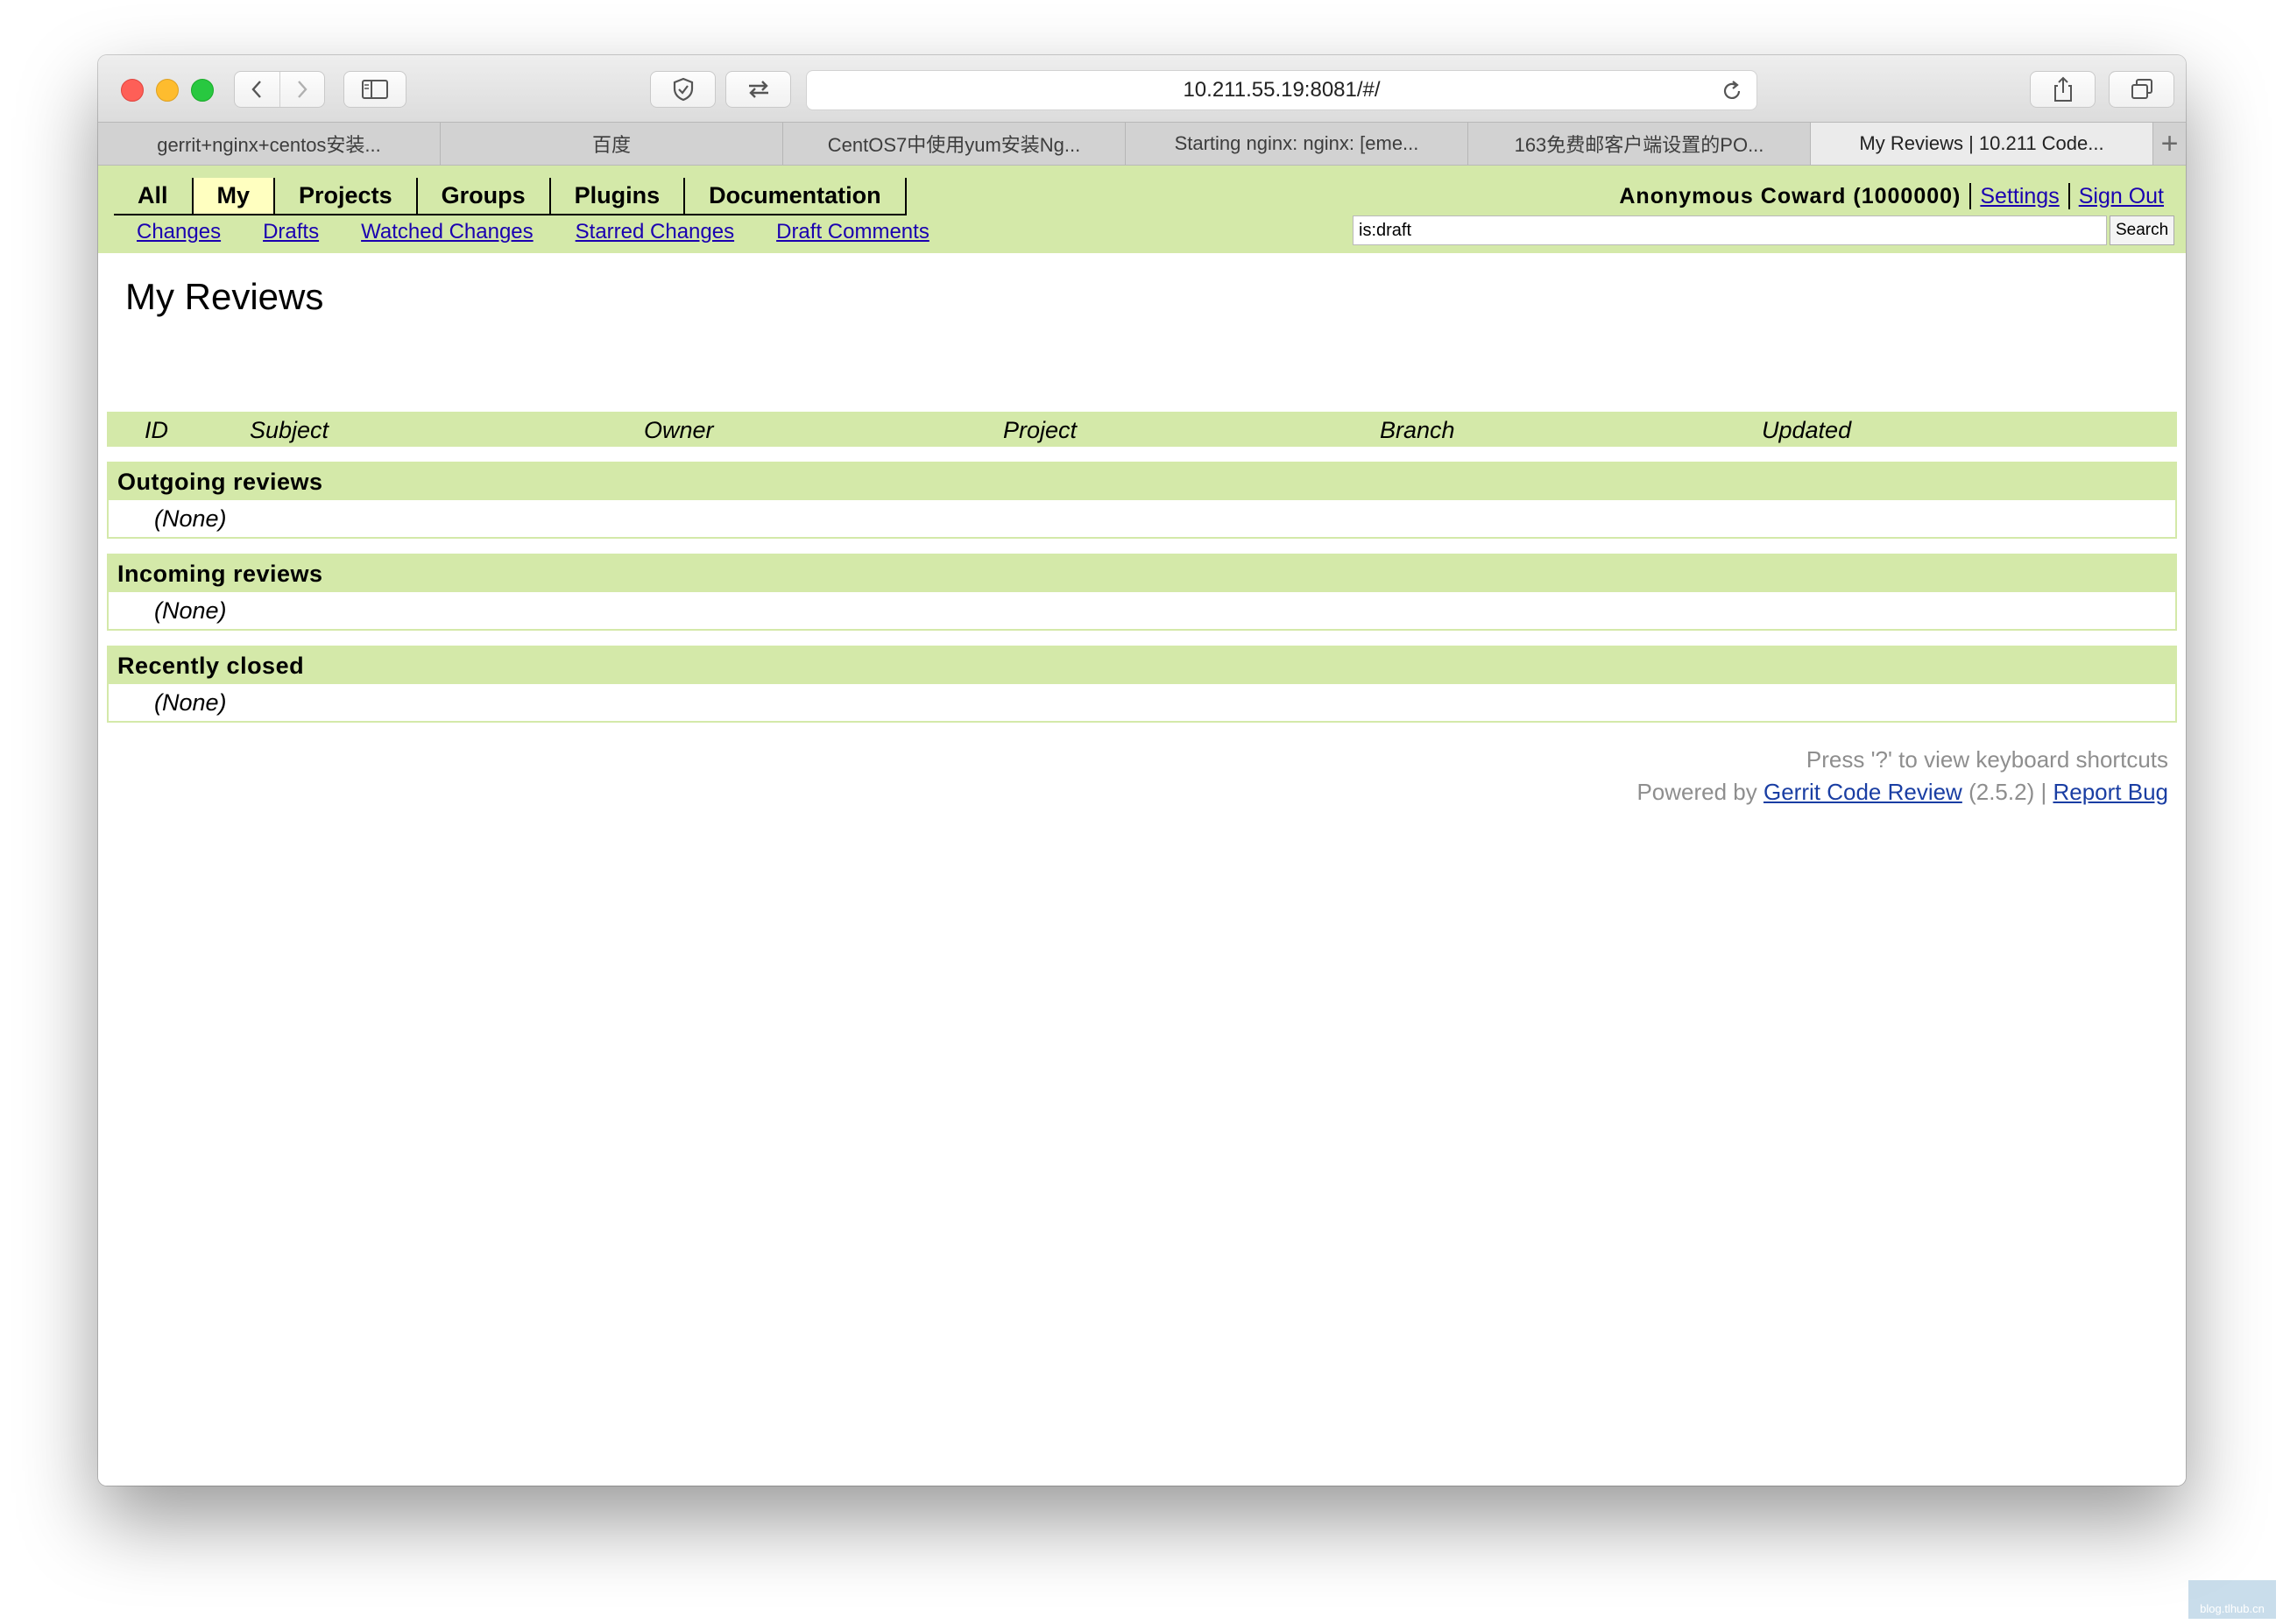 This screenshot has height=1624, width=2283. I want to click on gerrit-code-review-link: Gerrit Code Review, so click(1862, 792).